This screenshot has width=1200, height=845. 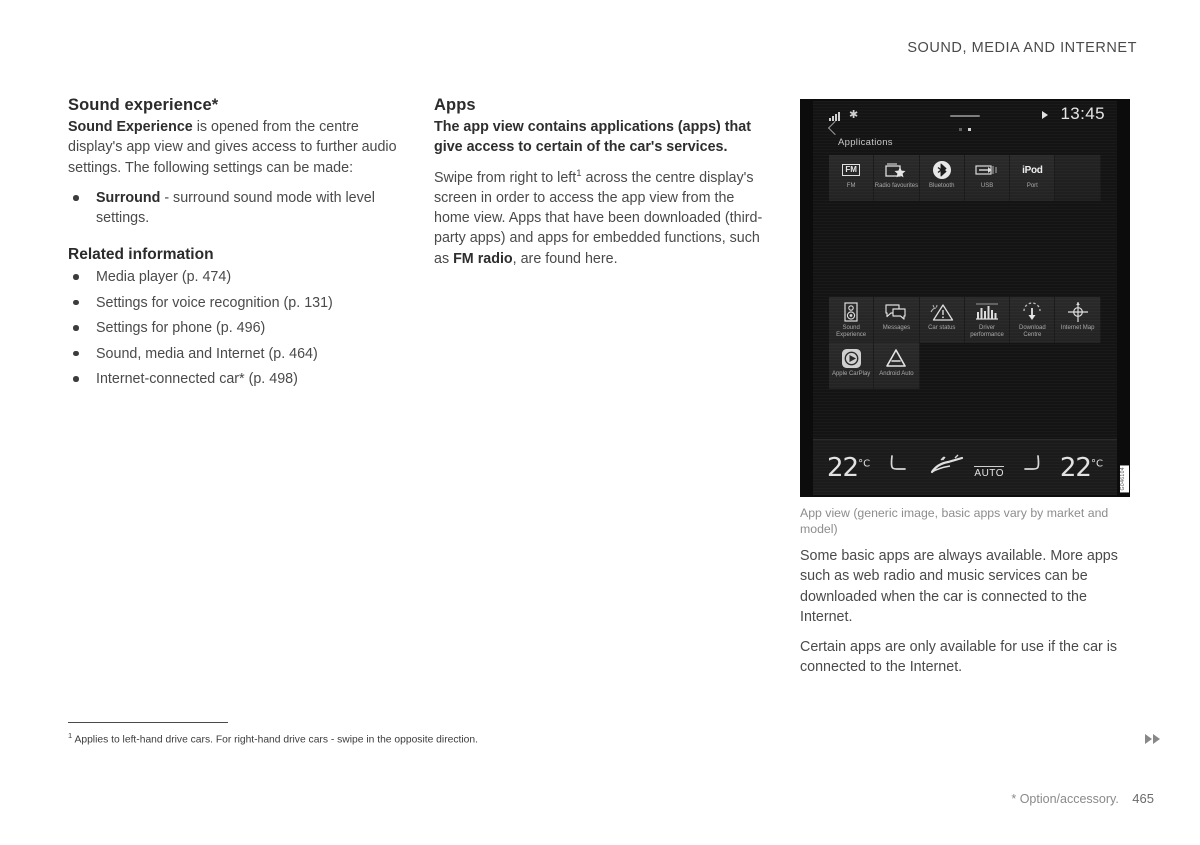 I want to click on related-link-label: Sound, media and Internet (p. 464), so click(x=207, y=354).